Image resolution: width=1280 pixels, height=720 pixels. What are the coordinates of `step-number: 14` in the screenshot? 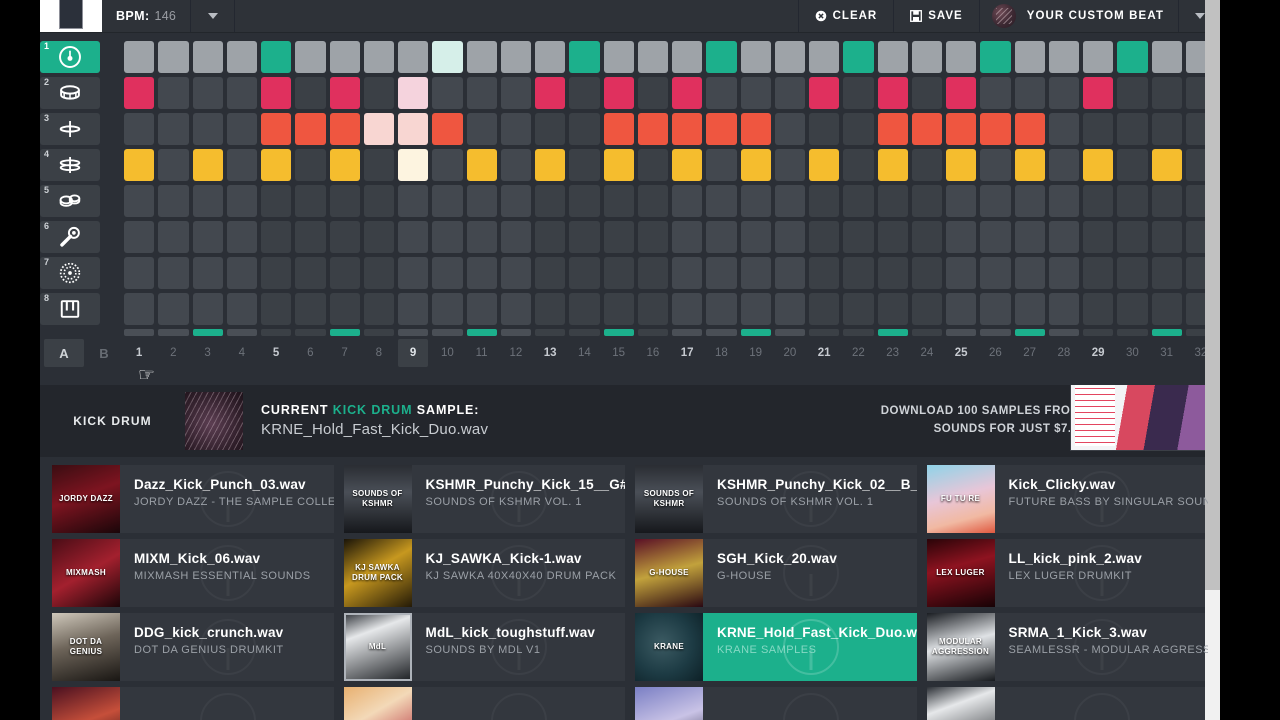 It's located at (584, 353).